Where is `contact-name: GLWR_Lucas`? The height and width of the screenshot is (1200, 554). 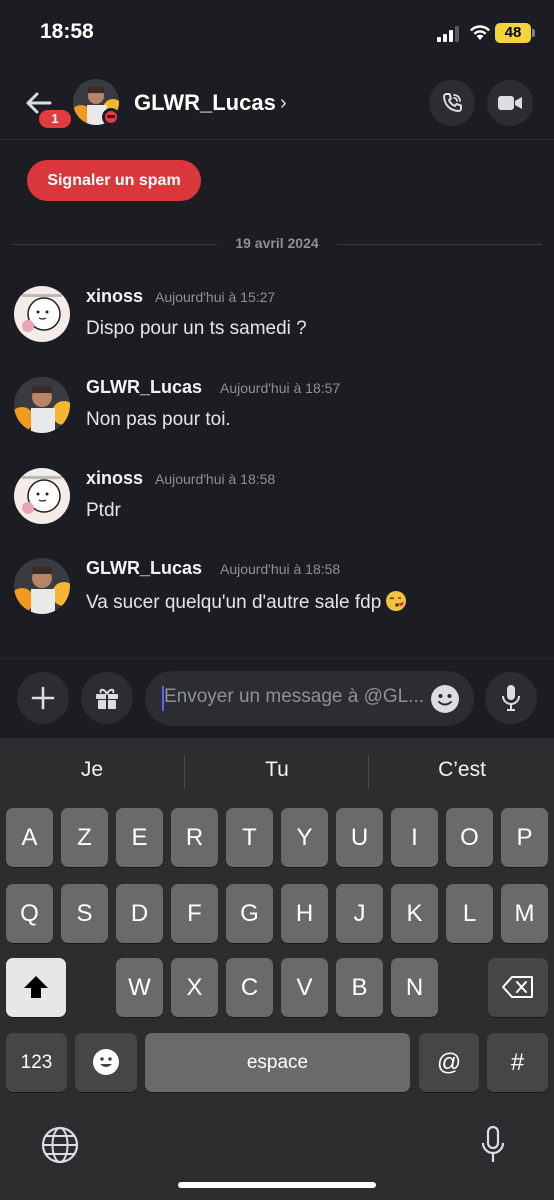 contact-name: GLWR_Lucas is located at coordinates (205, 103).